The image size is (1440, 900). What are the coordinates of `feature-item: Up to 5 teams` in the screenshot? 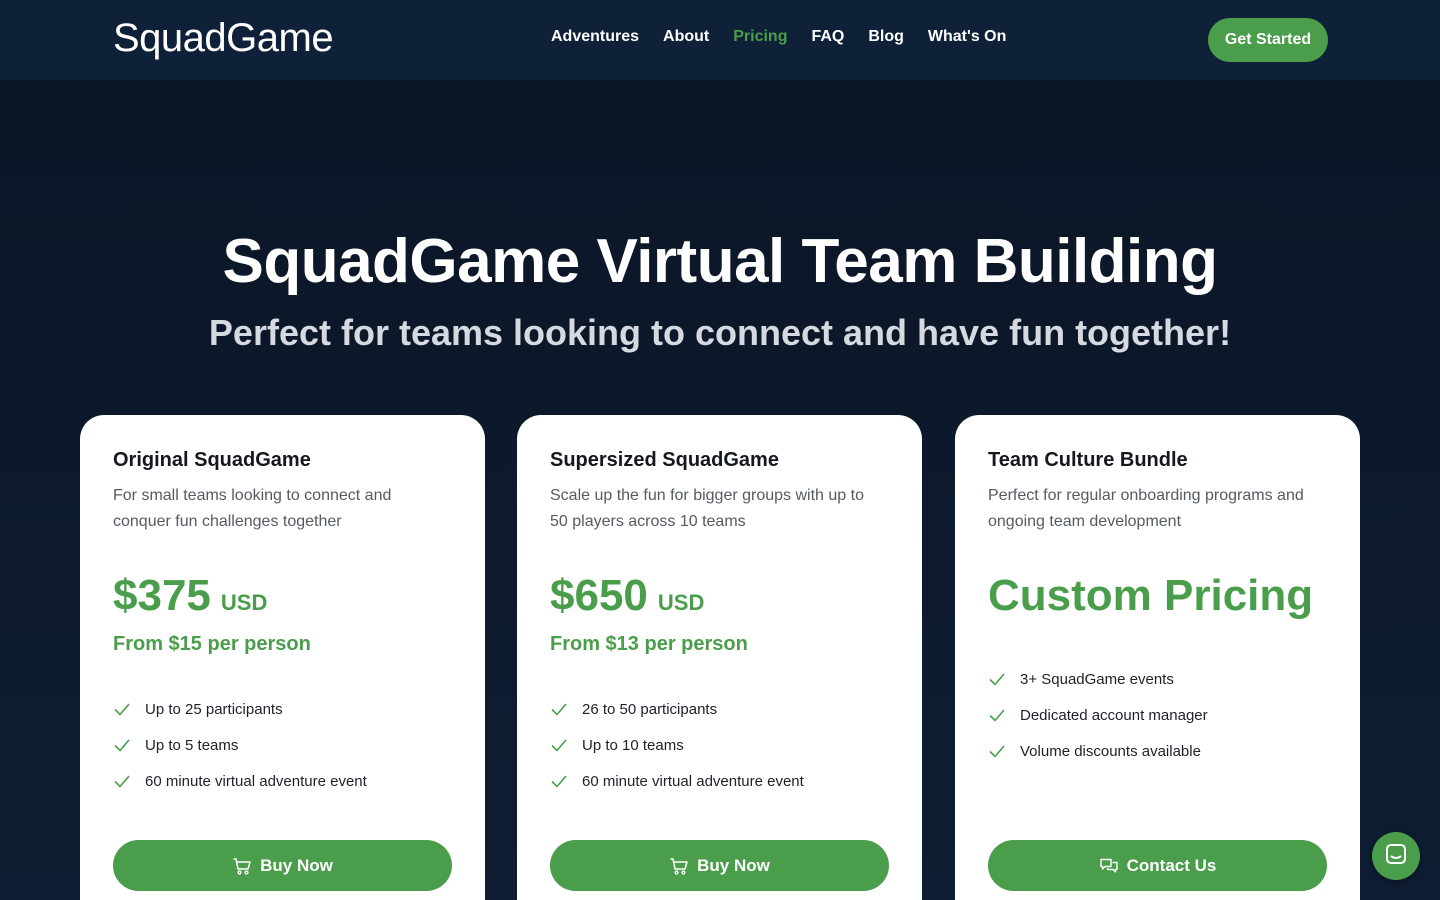 It's located at (240, 745).